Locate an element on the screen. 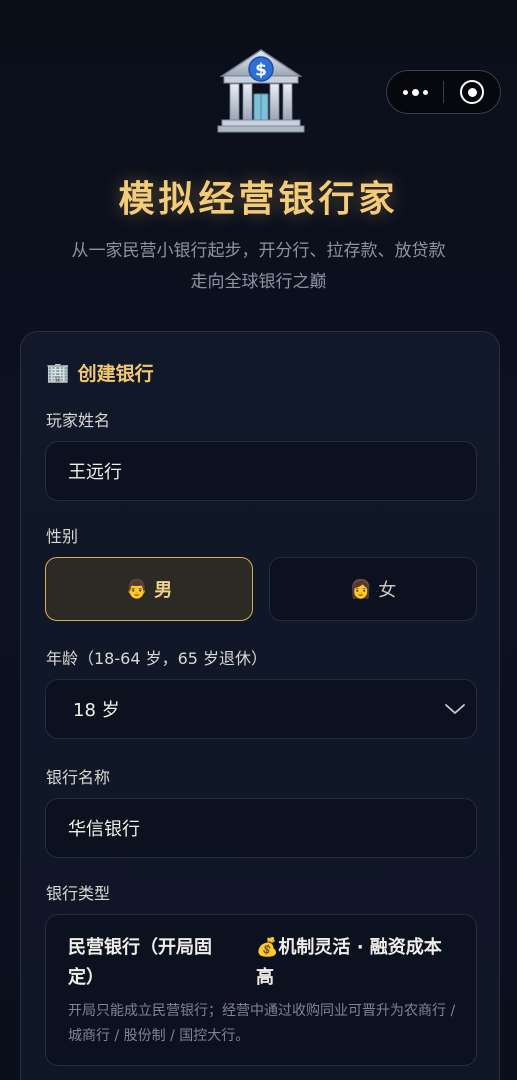  more-button is located at coordinates (415, 92).